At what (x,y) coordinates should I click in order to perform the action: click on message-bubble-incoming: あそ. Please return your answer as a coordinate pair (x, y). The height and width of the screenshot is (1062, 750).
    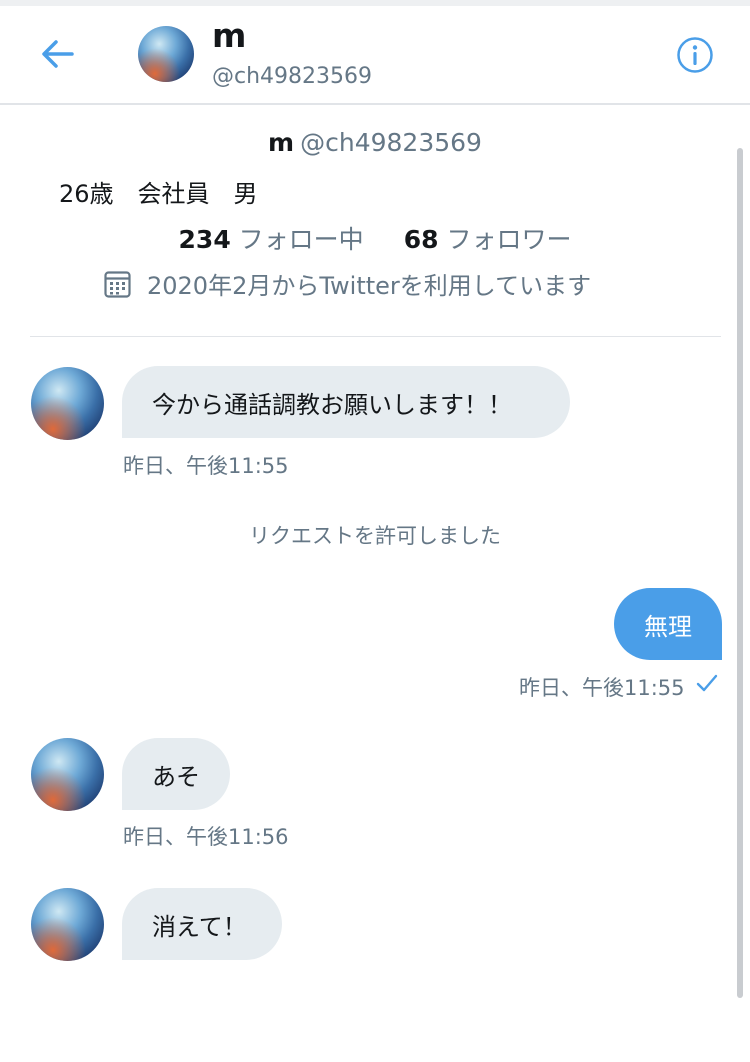
    Looking at the image, I should click on (176, 774).